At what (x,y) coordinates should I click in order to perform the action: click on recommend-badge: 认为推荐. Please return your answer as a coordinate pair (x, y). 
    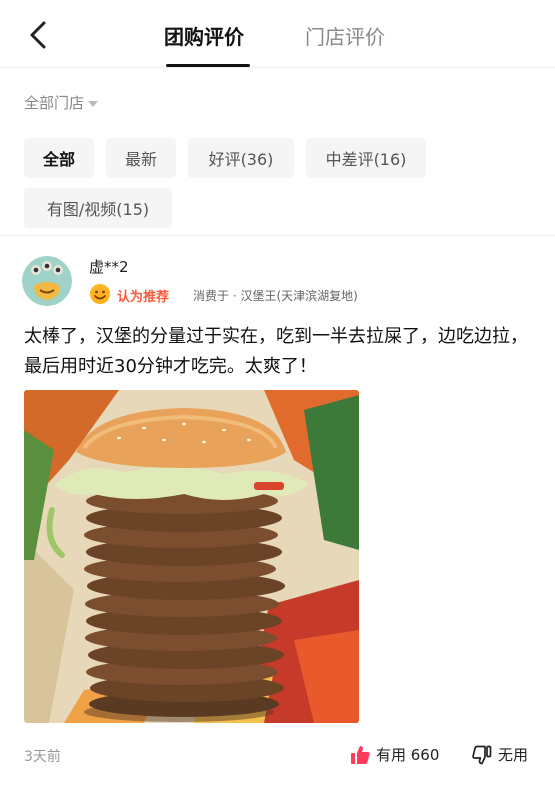
    Looking at the image, I should click on (143, 297).